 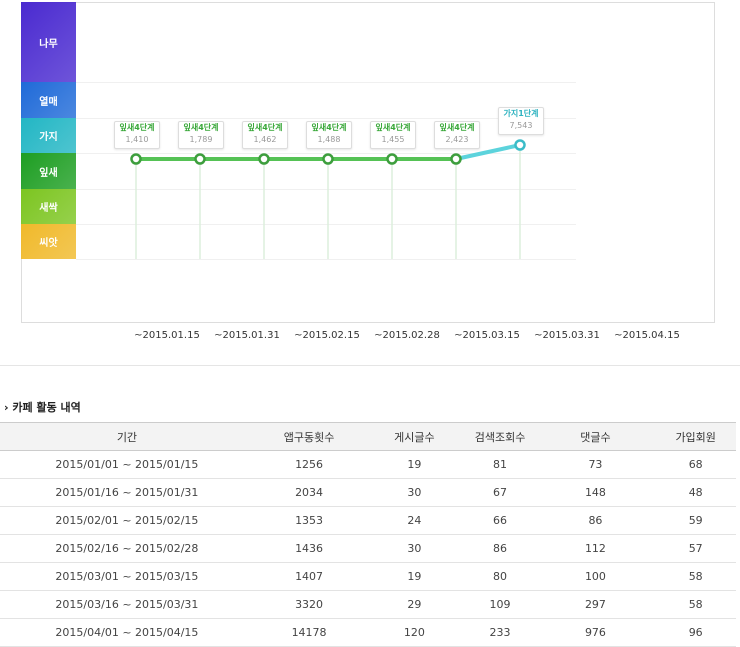 I want to click on table-cell: 96, so click(x=695, y=632).